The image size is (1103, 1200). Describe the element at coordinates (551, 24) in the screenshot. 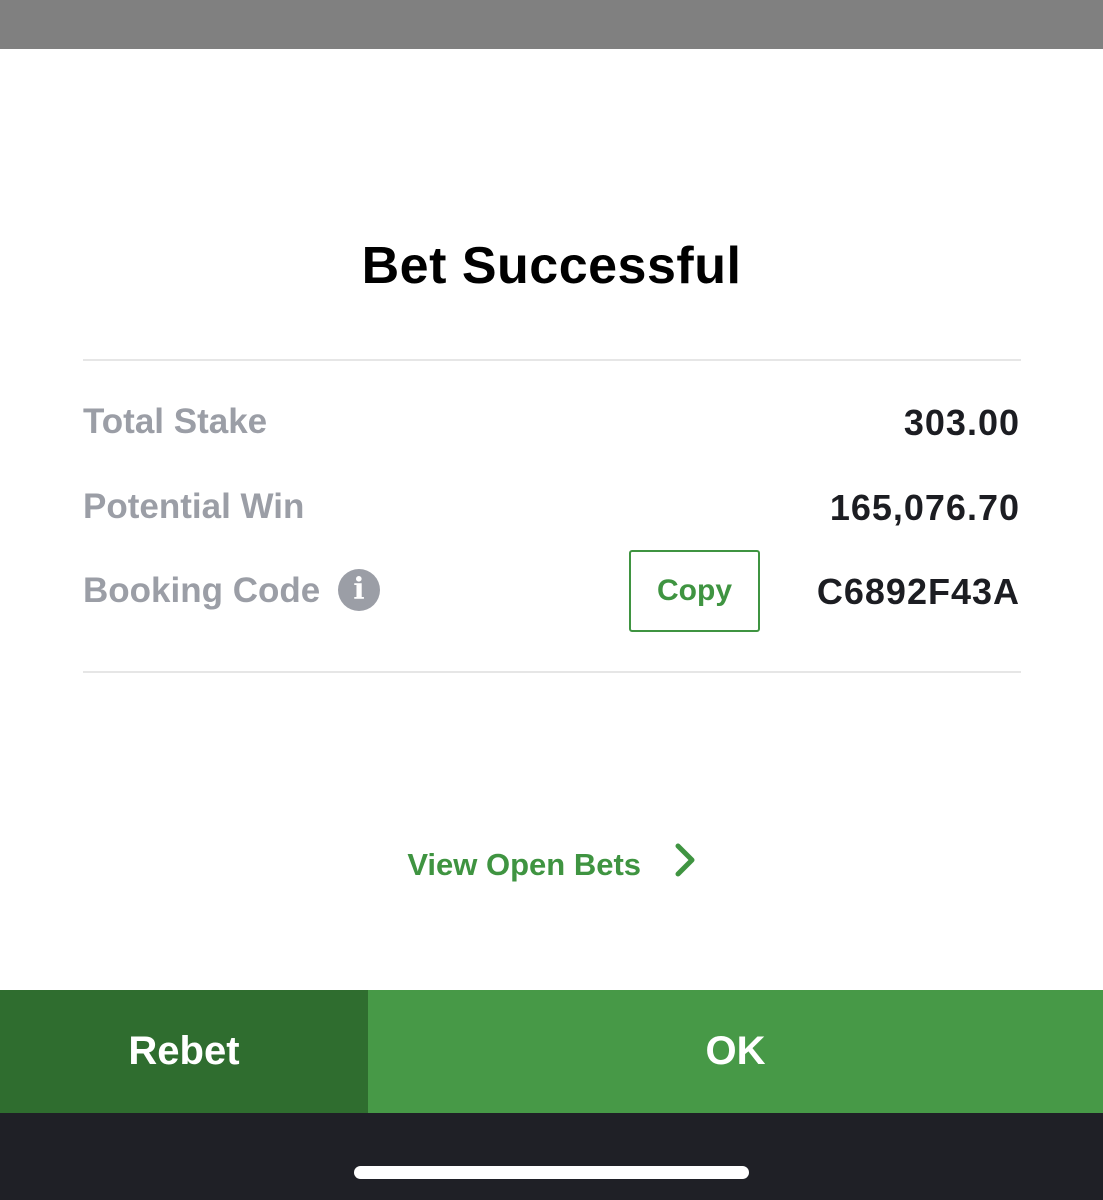

I see `dimmed-background-overlay` at that location.